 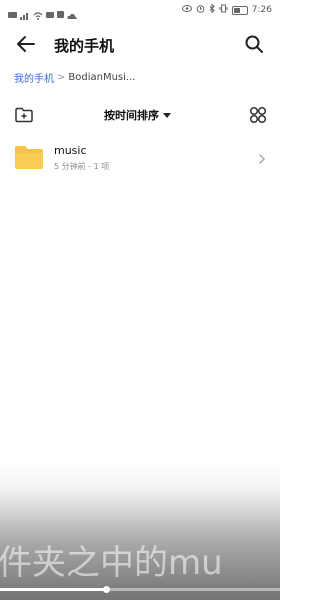 What do you see at coordinates (25, 14) in the screenshot?
I see `signal-icon` at bounding box center [25, 14].